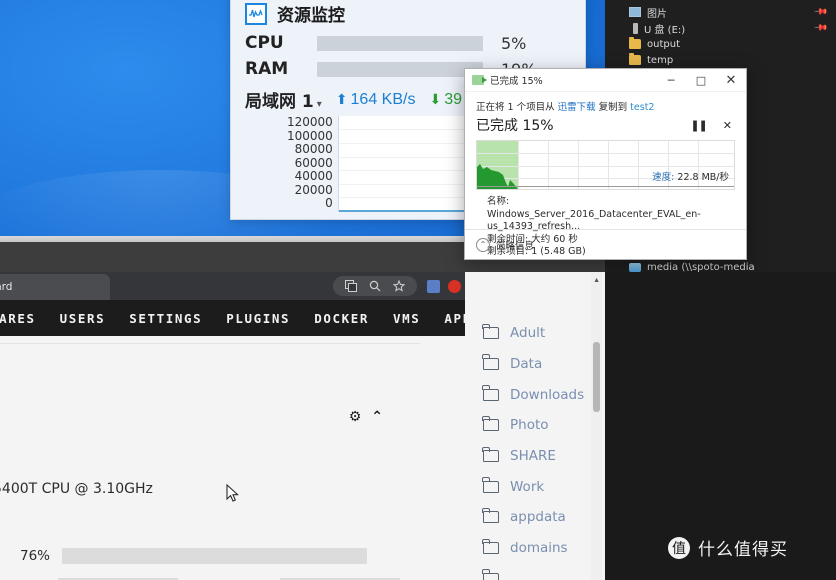 The width and height of the screenshot is (836, 580). I want to click on list-item: SHARE, so click(535, 456).